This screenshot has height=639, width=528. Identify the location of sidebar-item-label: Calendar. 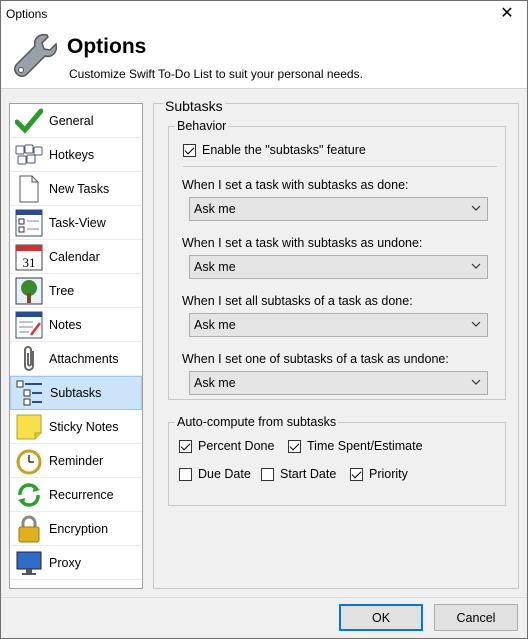
(74, 256).